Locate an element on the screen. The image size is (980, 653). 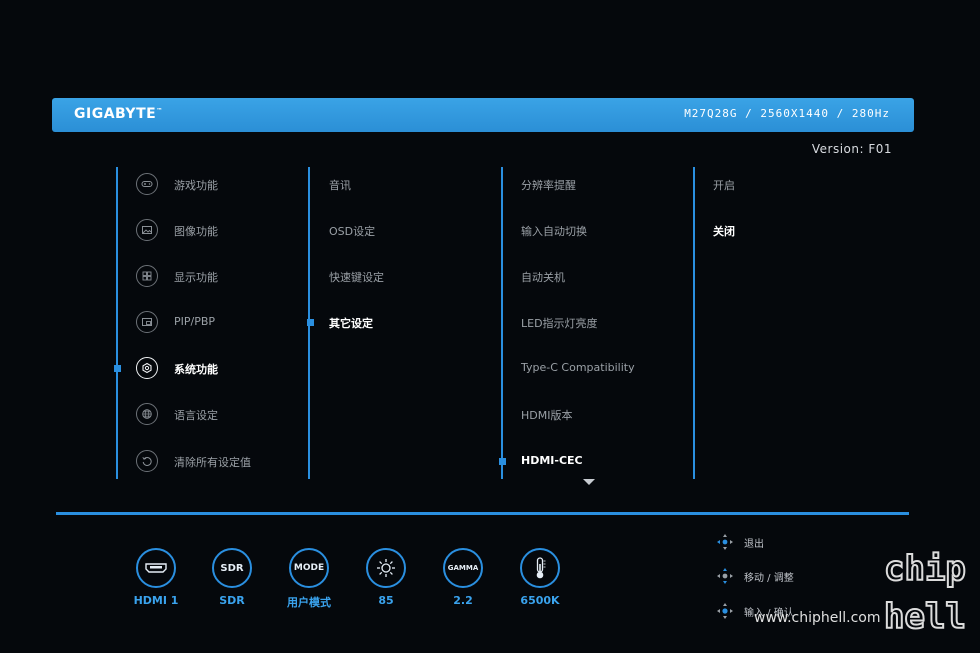
submenu-item-other-settings: 其它设定 is located at coordinates (351, 323).